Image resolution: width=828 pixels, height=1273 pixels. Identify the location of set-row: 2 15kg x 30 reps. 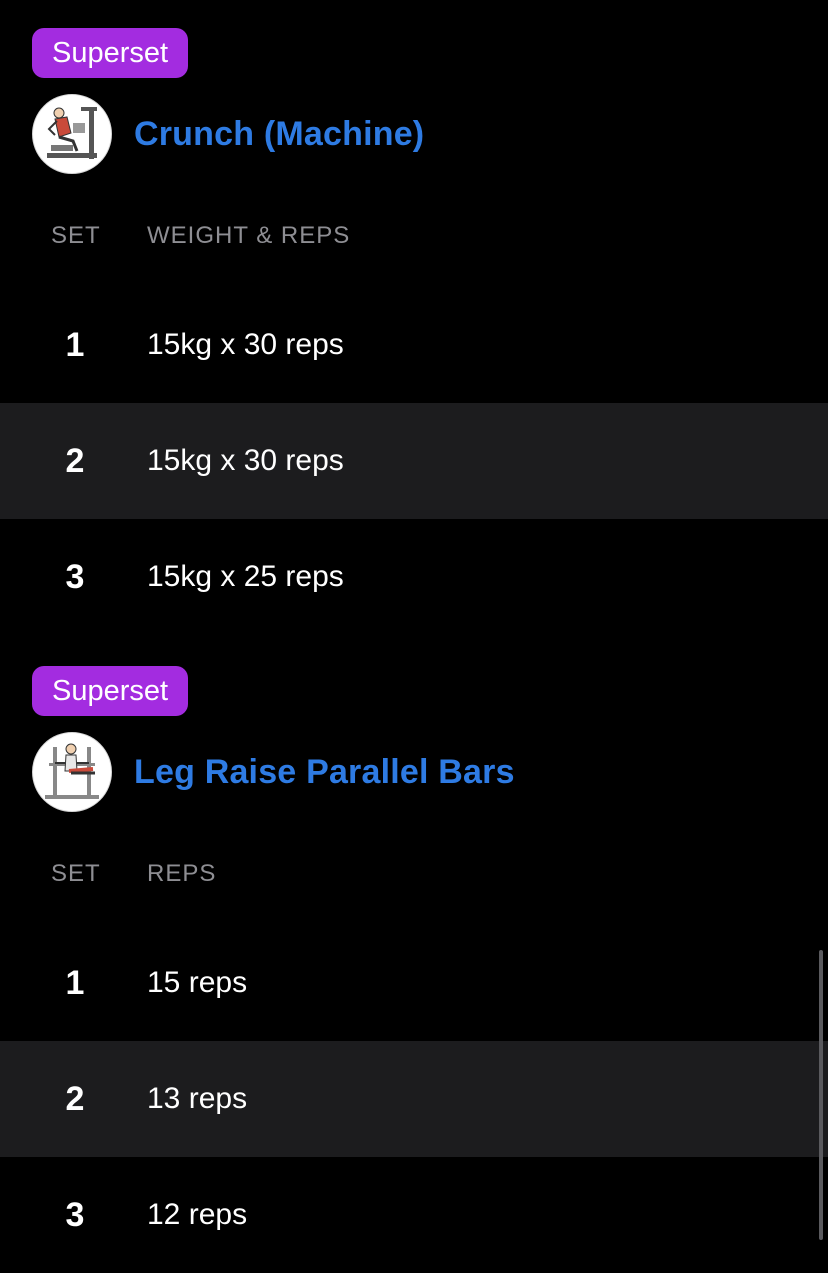
(414, 461).